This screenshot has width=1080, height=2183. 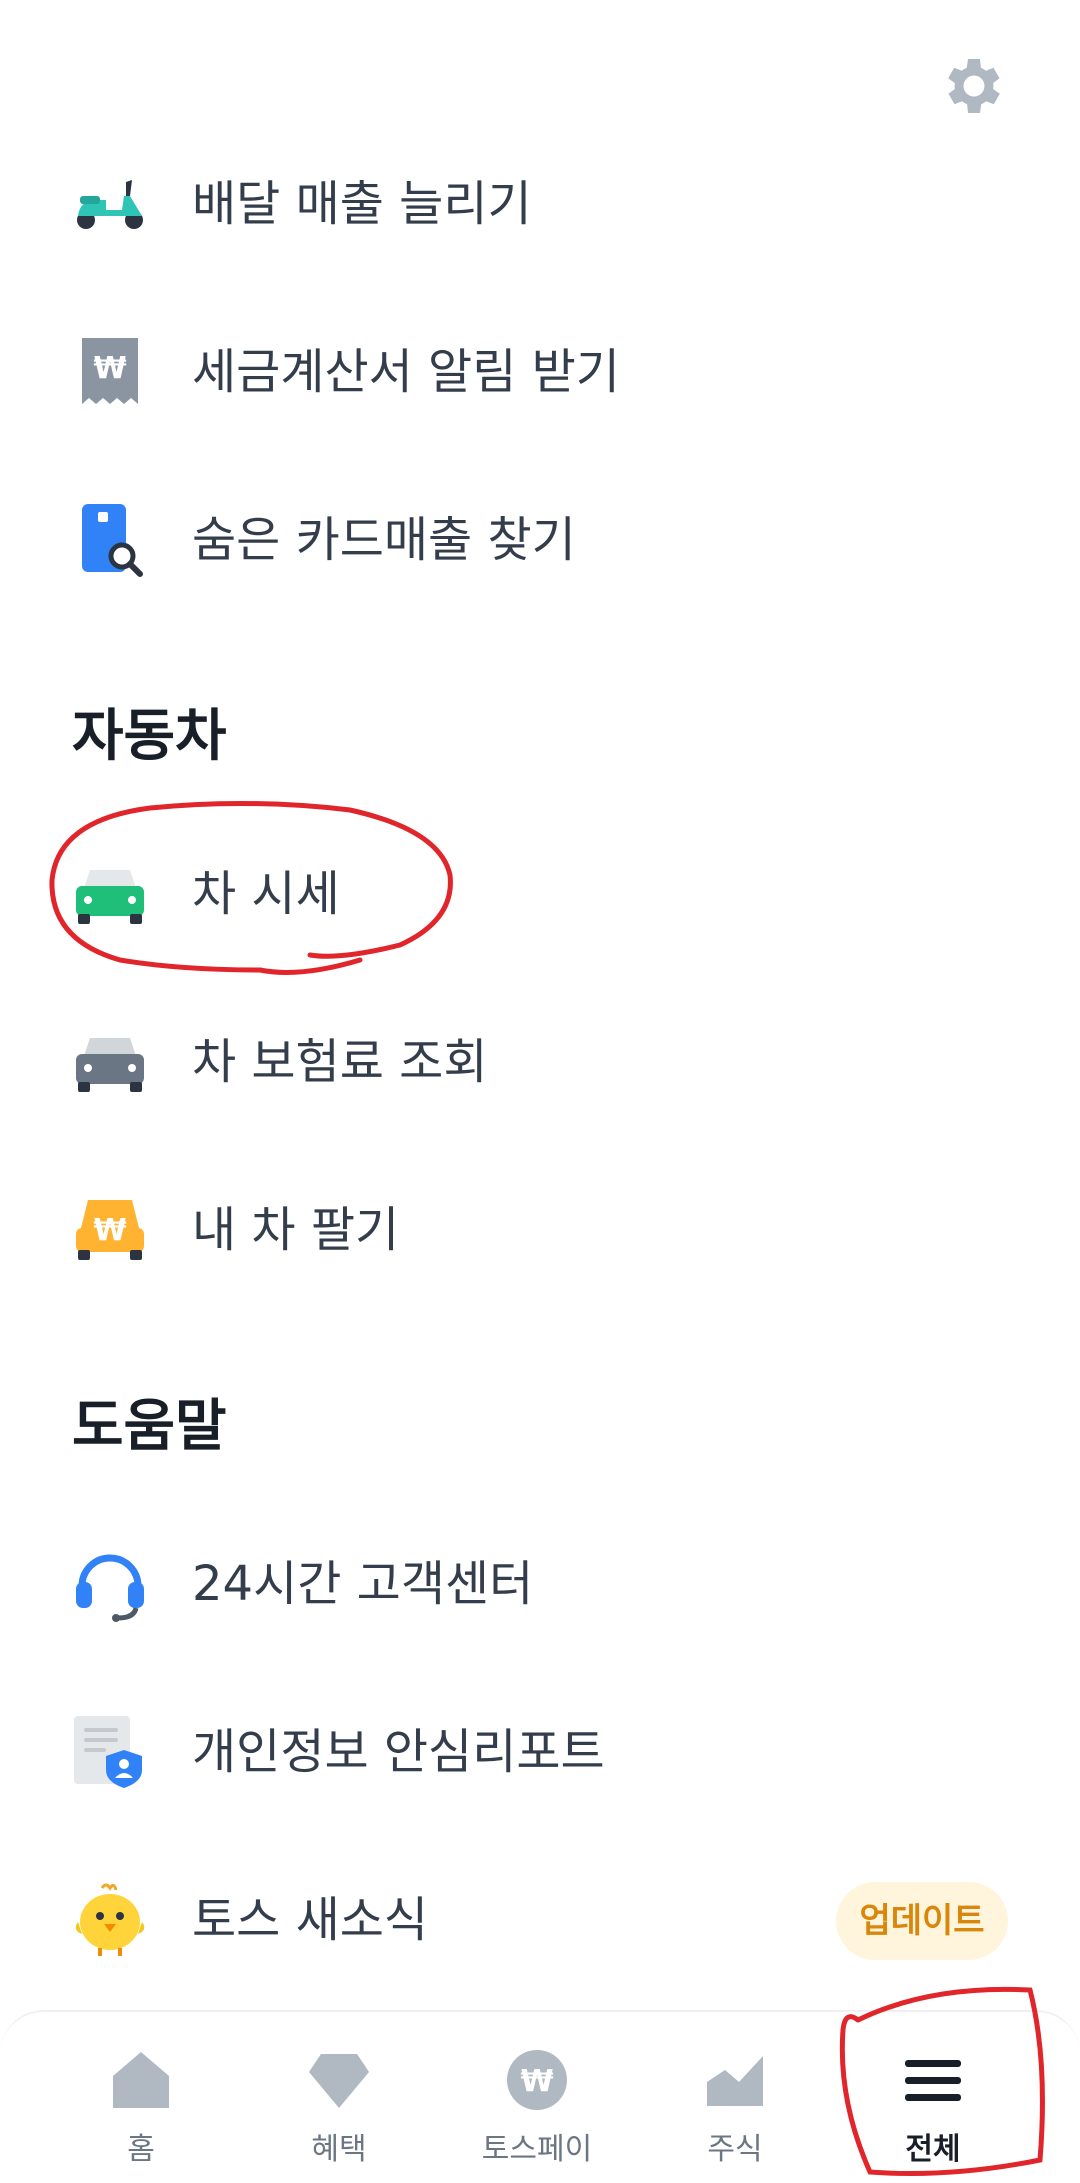 What do you see at coordinates (141, 2080) in the screenshot?
I see `home-icon` at bounding box center [141, 2080].